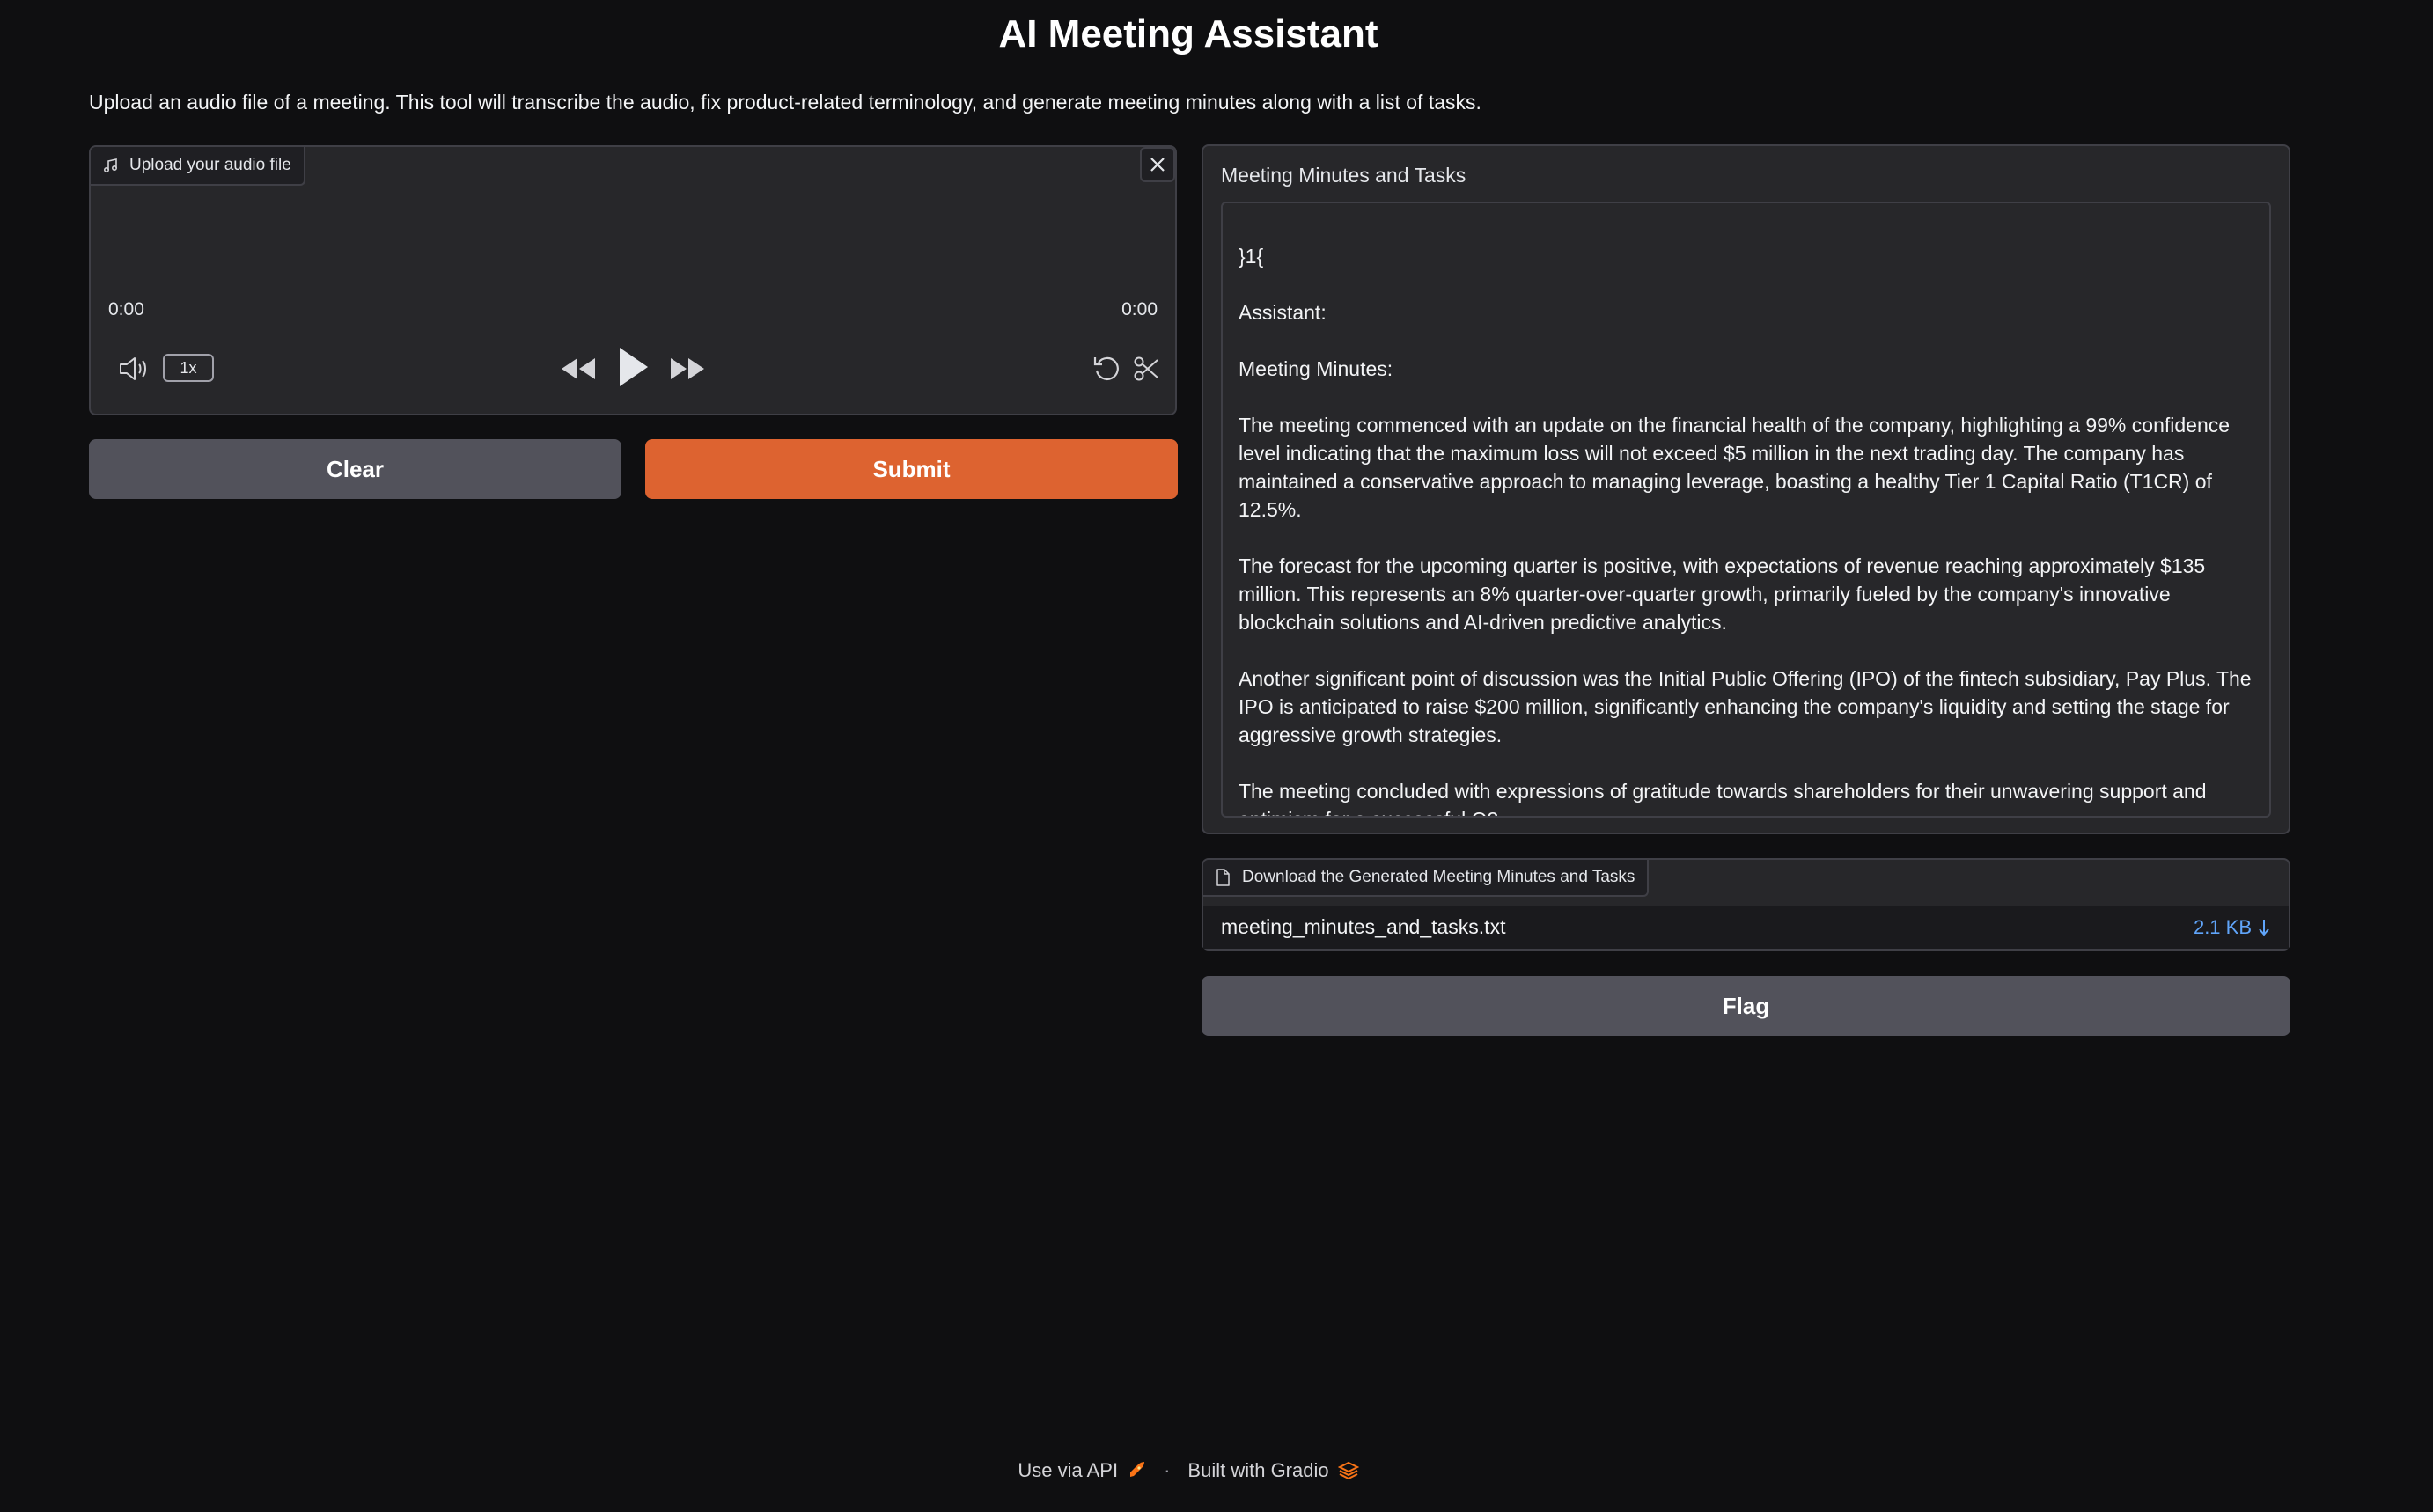 The width and height of the screenshot is (2433, 1512). Describe the element at coordinates (111, 166) in the screenshot. I see `music-note-icon` at that location.